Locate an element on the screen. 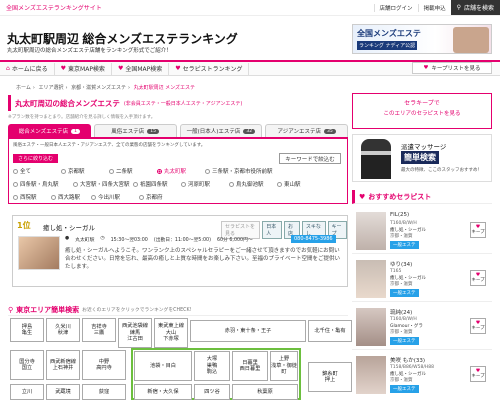 The height and width of the screenshot is (400, 500). breadcrumb-home: ホーム is located at coordinates (23, 88).